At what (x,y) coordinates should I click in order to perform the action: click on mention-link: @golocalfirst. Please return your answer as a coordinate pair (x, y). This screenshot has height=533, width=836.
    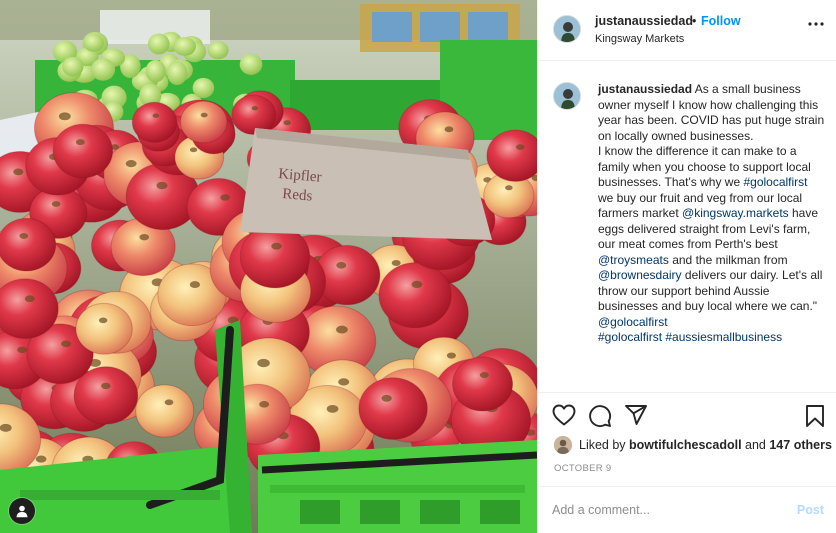
    Looking at the image, I should click on (633, 322).